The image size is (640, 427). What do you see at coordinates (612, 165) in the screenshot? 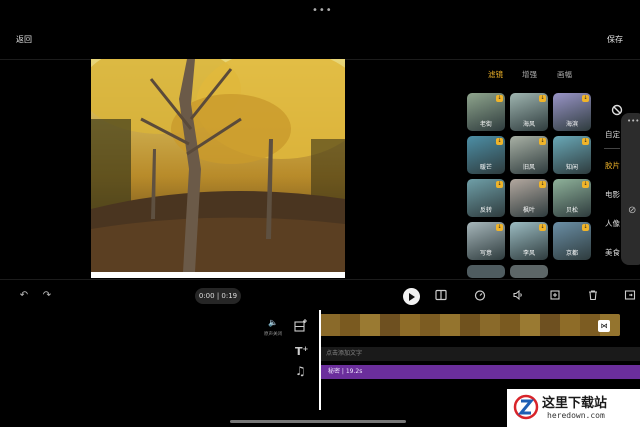
I see `category-film: 胶片` at bounding box center [612, 165].